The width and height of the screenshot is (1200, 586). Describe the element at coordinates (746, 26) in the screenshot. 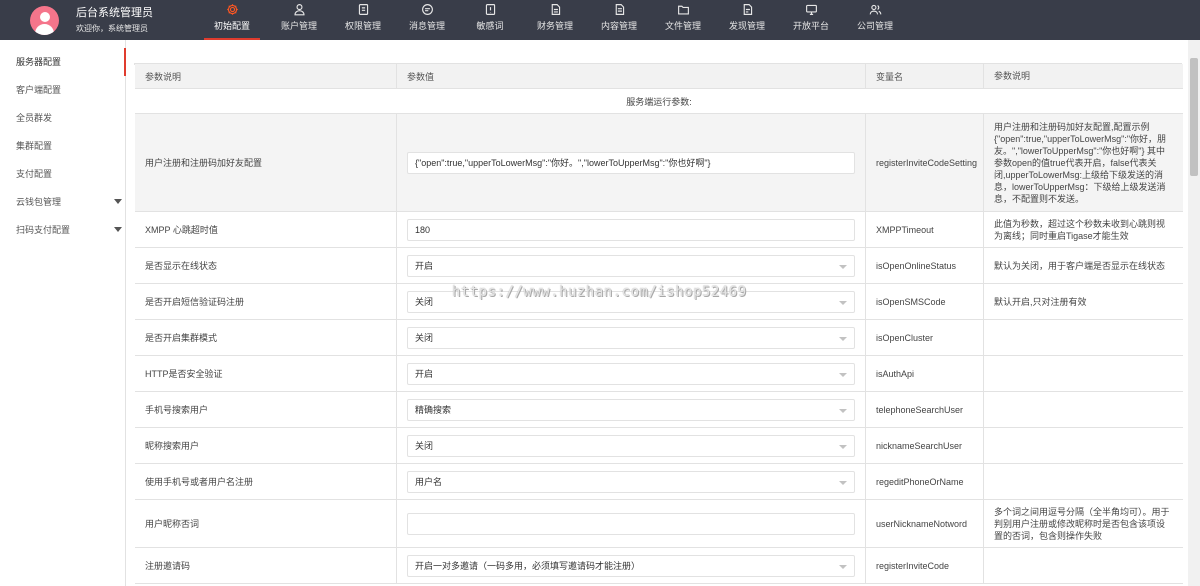

I see `nav-label: 发现管理` at that location.